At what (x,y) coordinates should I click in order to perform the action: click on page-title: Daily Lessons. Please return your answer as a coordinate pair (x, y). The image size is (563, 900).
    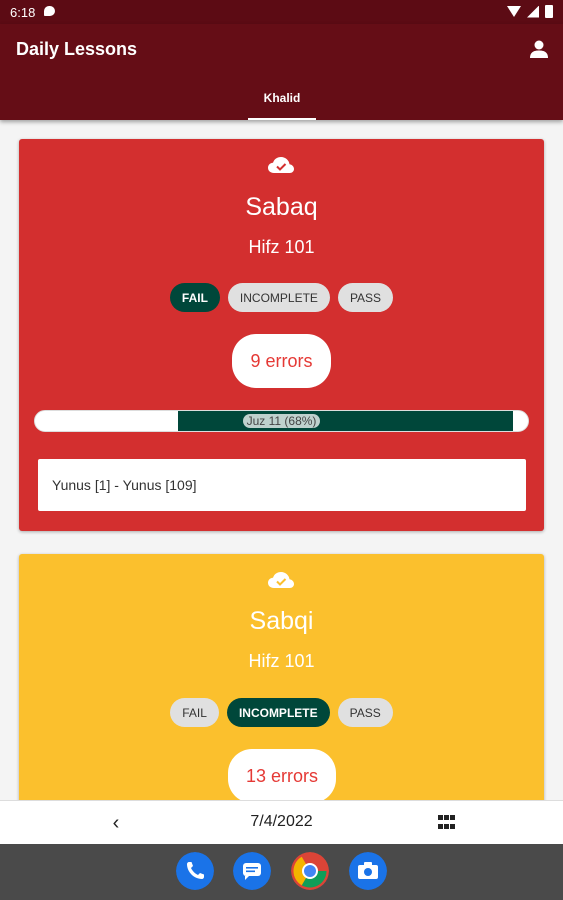
    Looking at the image, I should click on (77, 49).